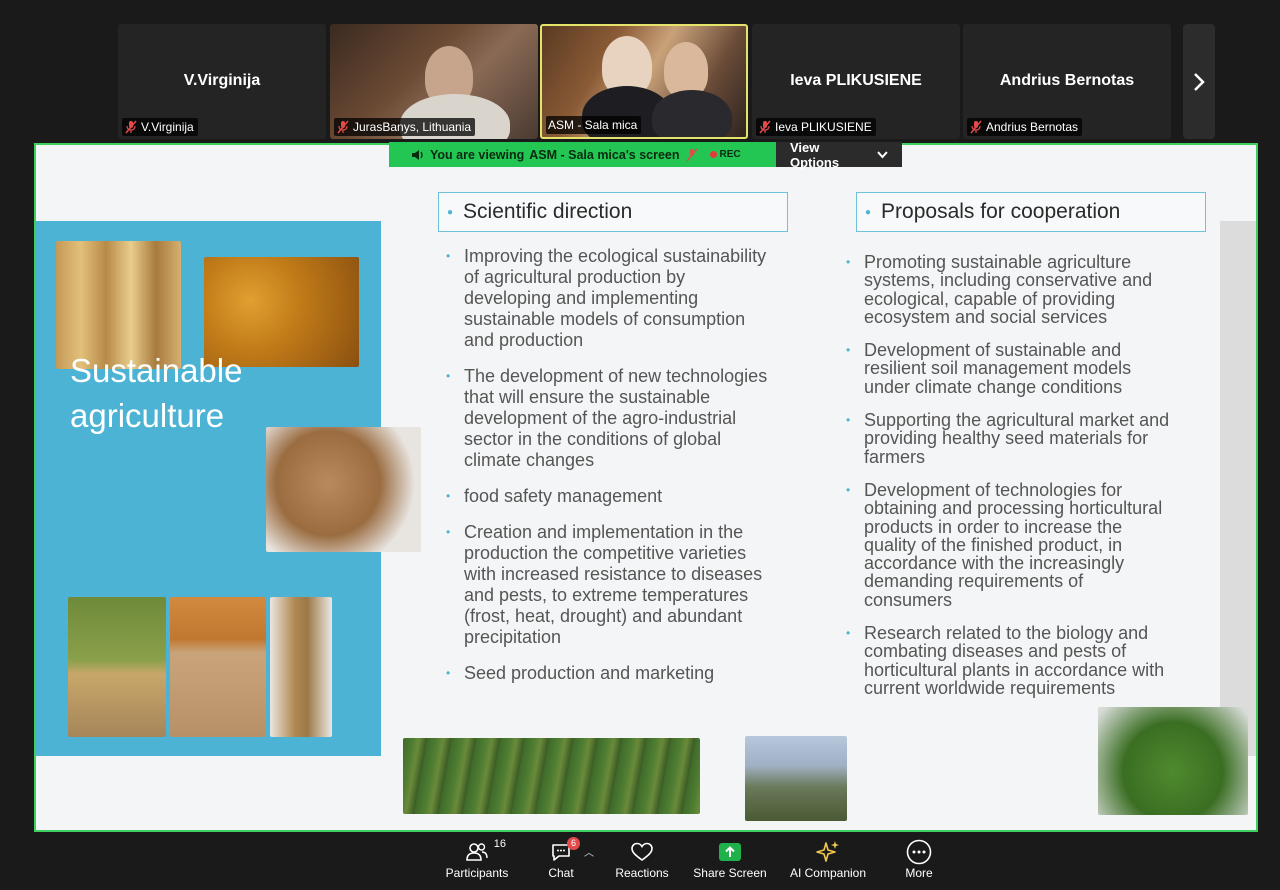 This screenshot has width=1280, height=890. I want to click on record-dot-icon, so click(713, 154).